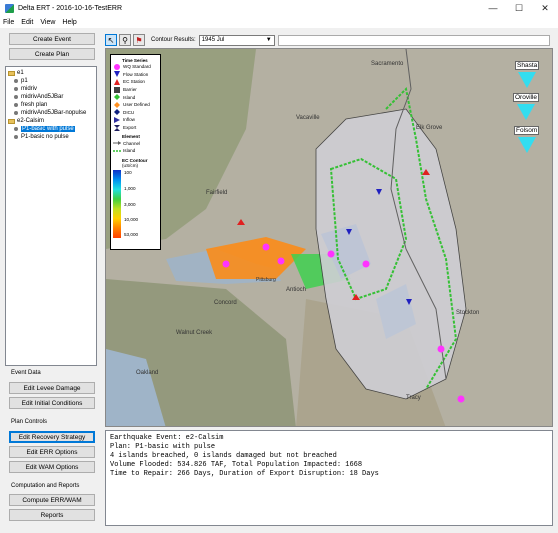  Describe the element at coordinates (41, 137) in the screenshot. I see `tree-node-plan: P1-basic no pulse` at that location.